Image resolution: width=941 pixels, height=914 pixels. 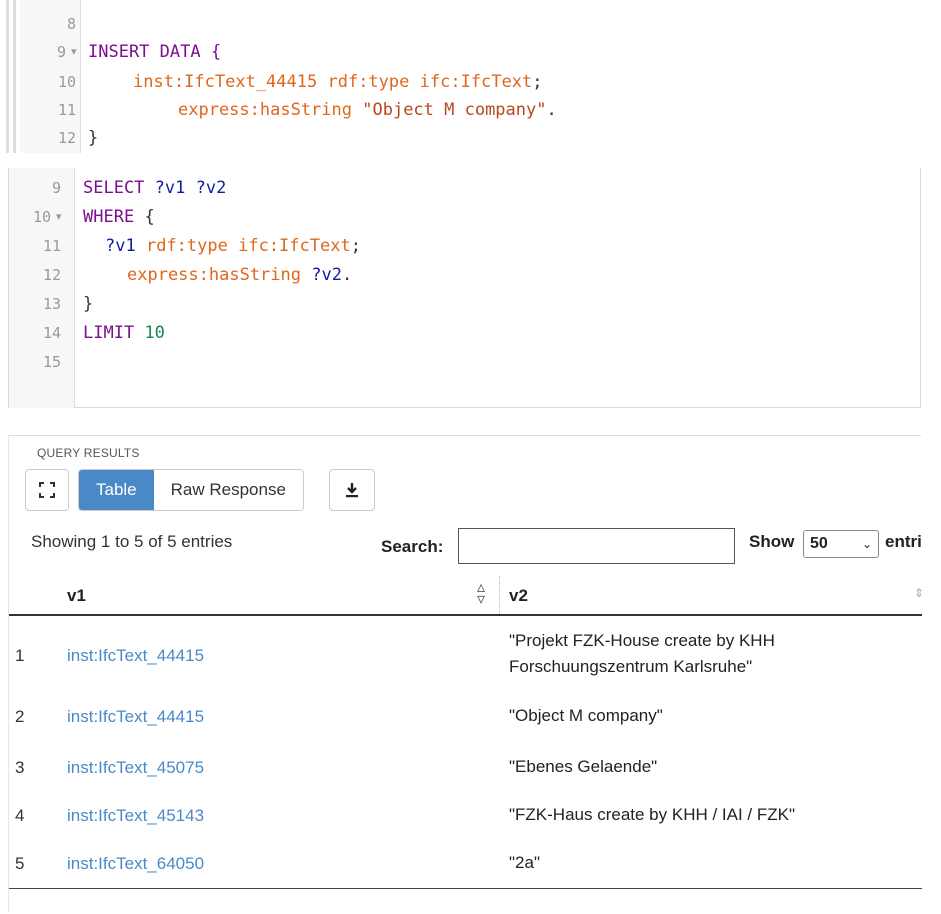 What do you see at coordinates (51, 304) in the screenshot?
I see `line-number: 13` at bounding box center [51, 304].